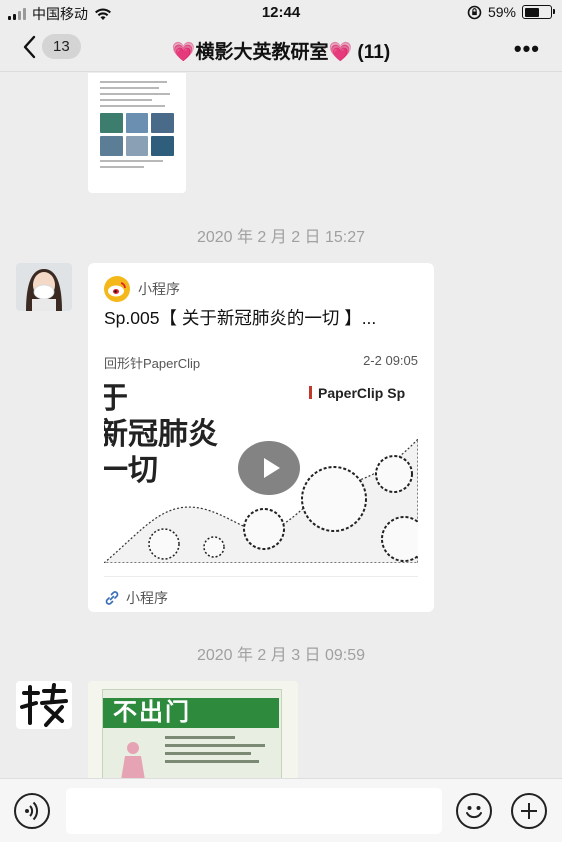 Image resolution: width=562 pixels, height=842 pixels. I want to click on more-button: •••, so click(527, 49).